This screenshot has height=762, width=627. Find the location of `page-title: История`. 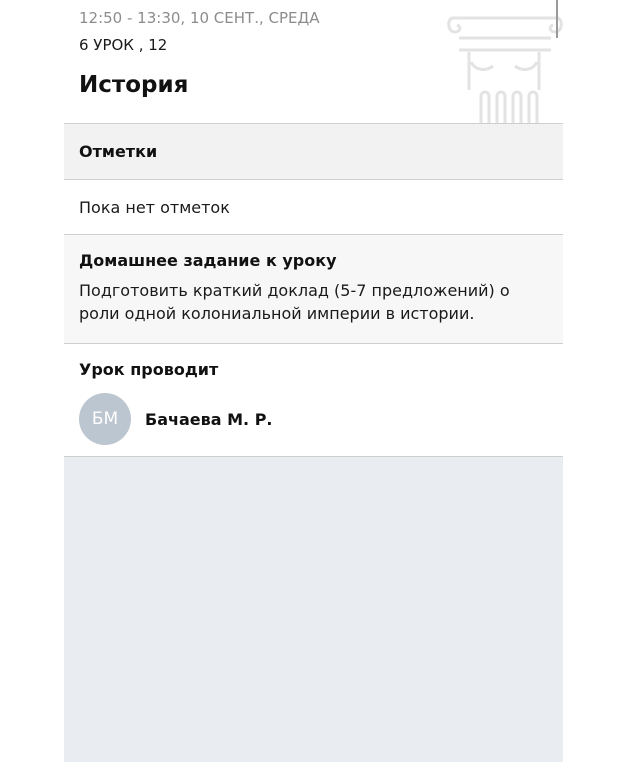

page-title: История is located at coordinates (134, 85).